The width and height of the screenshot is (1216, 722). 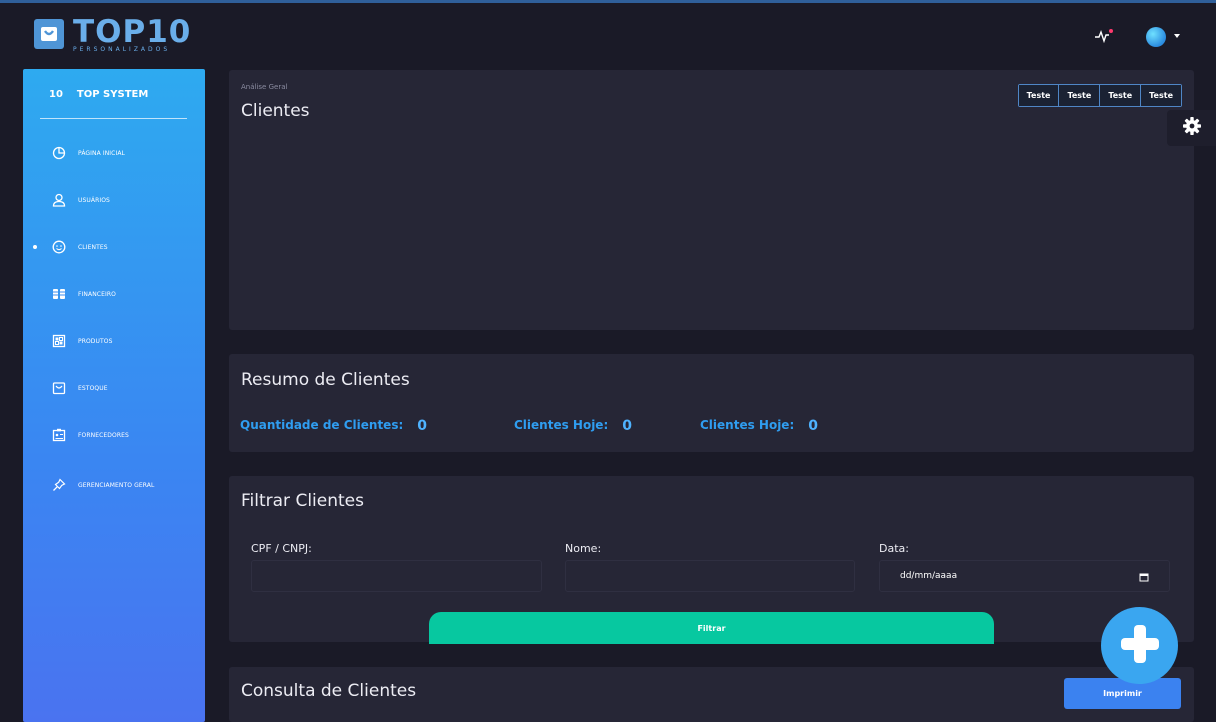 What do you see at coordinates (93, 247) in the screenshot?
I see `sidebar-item-label: CLIENTES` at bounding box center [93, 247].